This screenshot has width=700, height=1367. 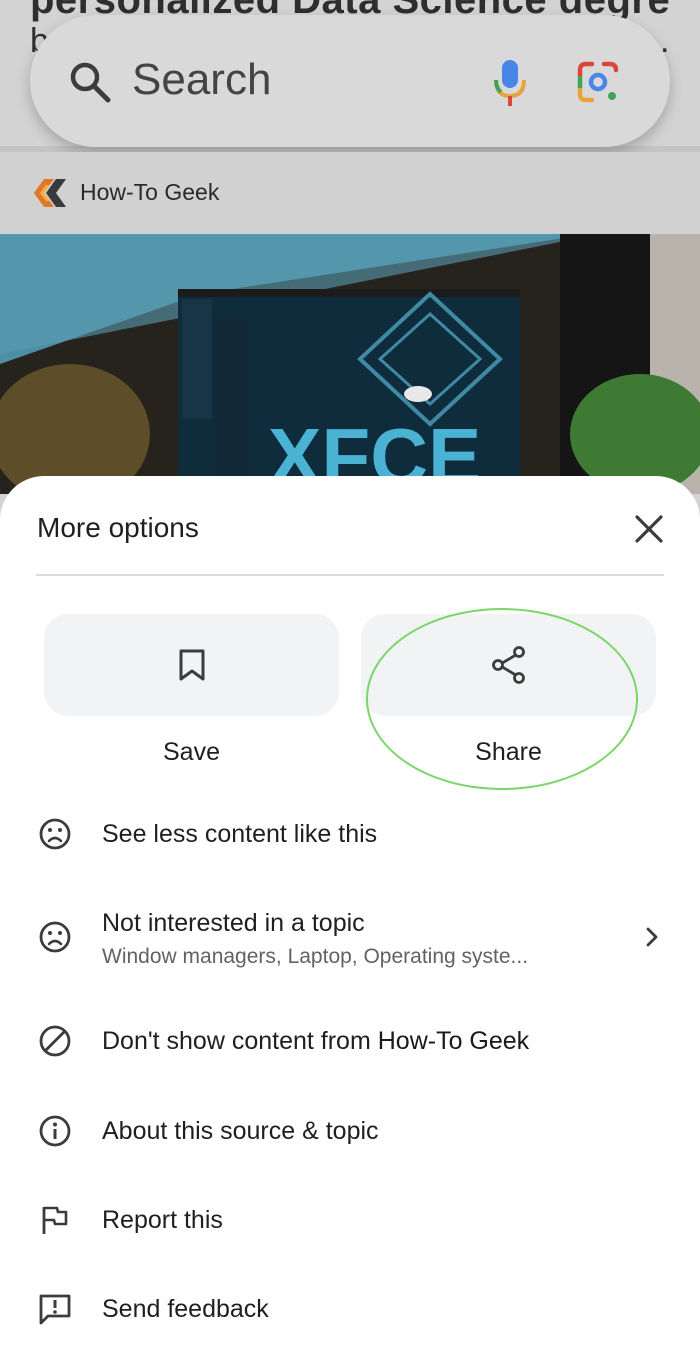 What do you see at coordinates (508, 752) in the screenshot?
I see `share-label: Share` at bounding box center [508, 752].